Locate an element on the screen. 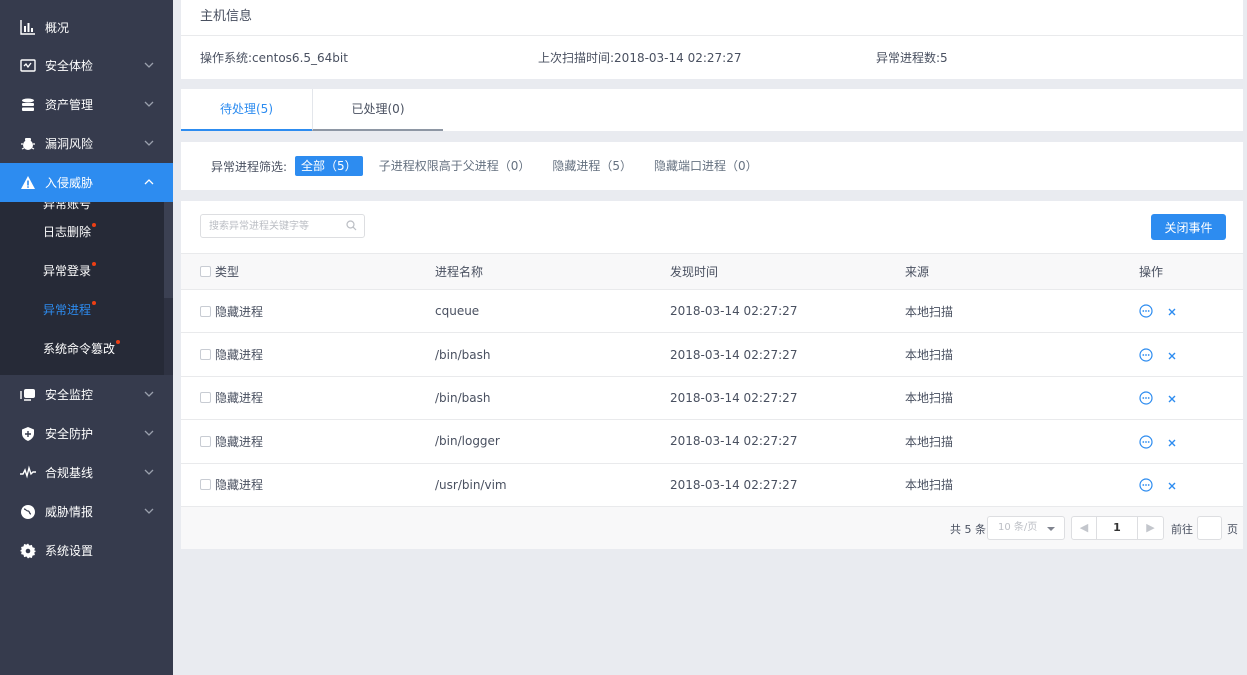 This screenshot has height=675, width=1247. pulse-icon is located at coordinates (28, 472).